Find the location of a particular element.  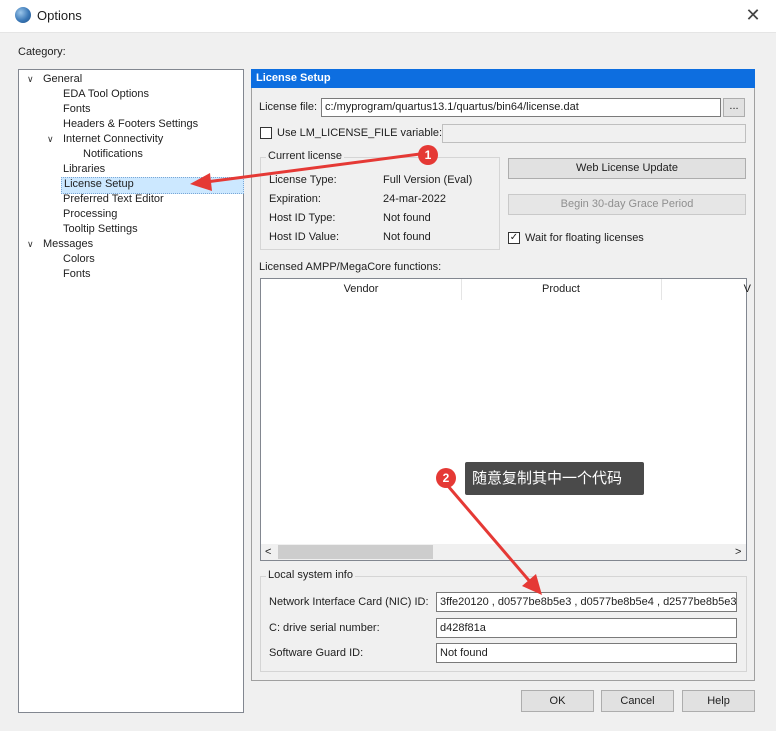

annotation-tooltip: 随意复制其中一个代码 is located at coordinates (554, 478).